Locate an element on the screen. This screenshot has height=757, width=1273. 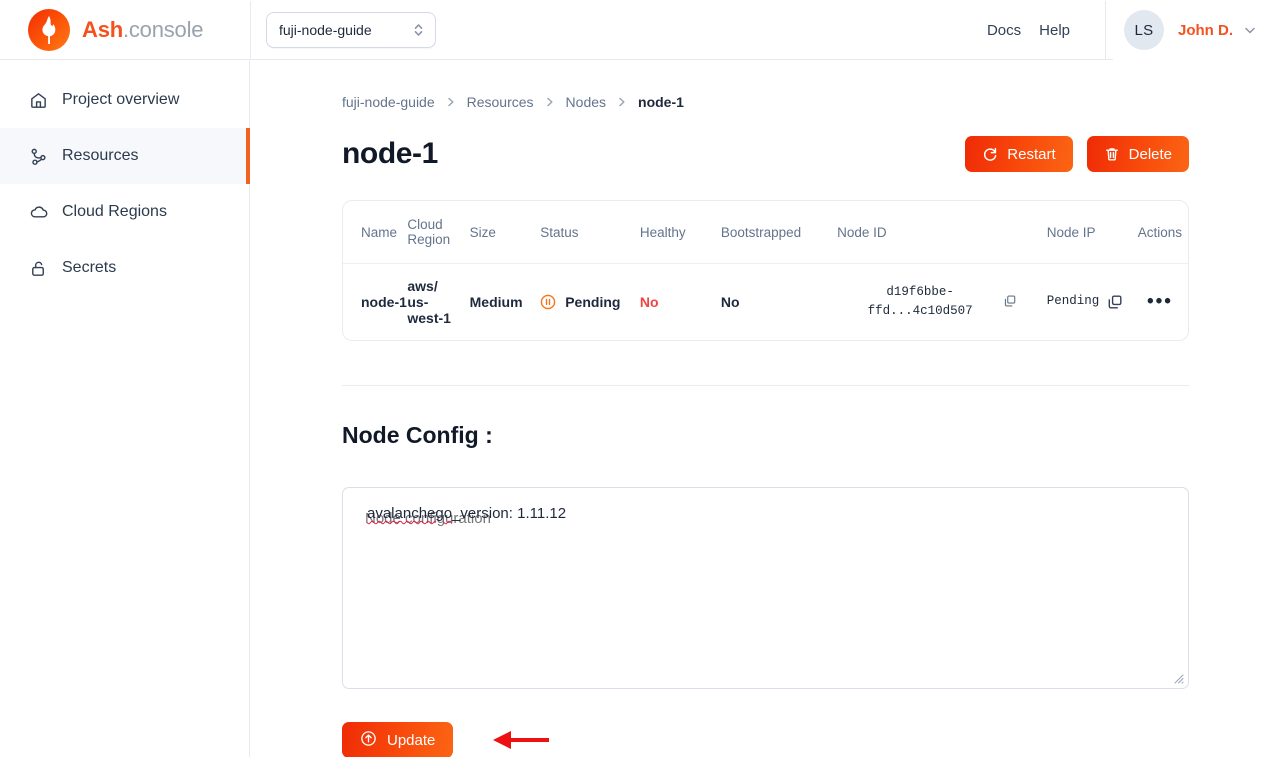
restart-button-label: Restart is located at coordinates (1031, 154).